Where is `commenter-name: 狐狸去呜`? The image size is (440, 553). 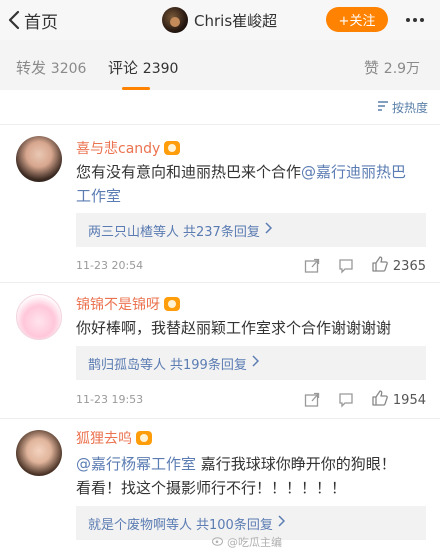
commenter-name: 狐狸去呜 is located at coordinates (114, 438).